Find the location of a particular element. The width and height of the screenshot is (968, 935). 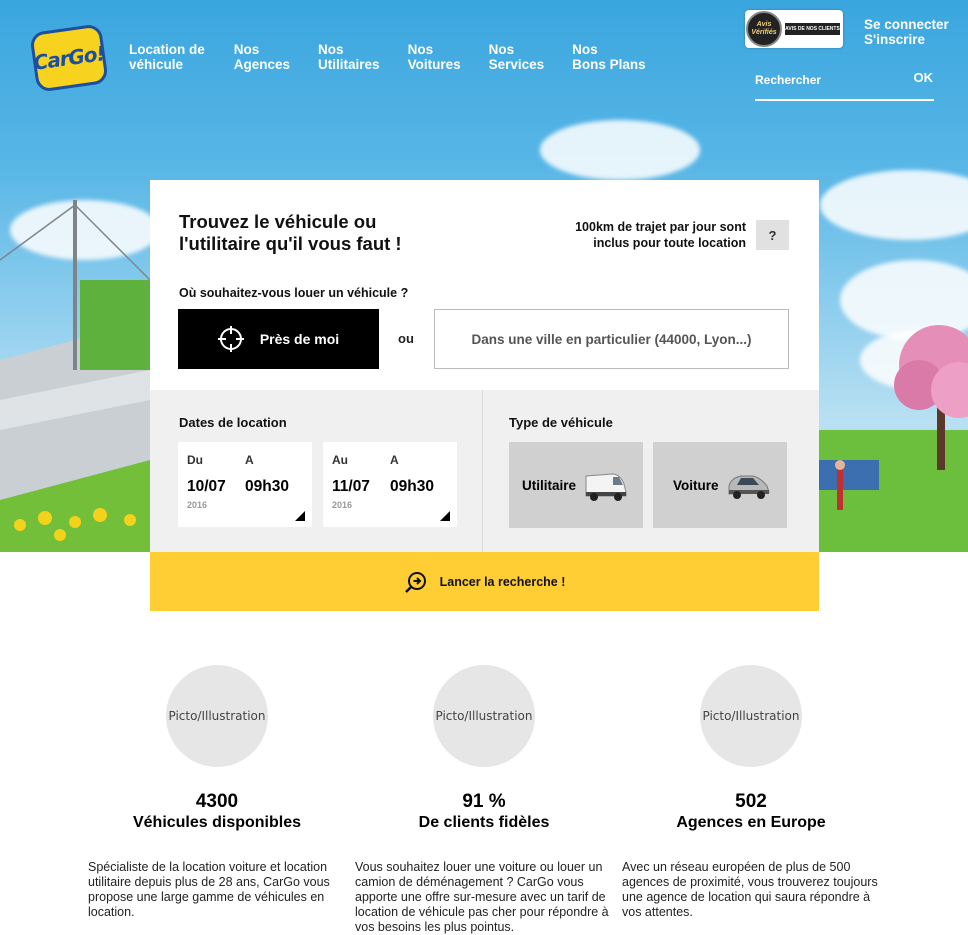

location-question: Où souhaitez-vous louer un véhicule ? is located at coordinates (294, 293).